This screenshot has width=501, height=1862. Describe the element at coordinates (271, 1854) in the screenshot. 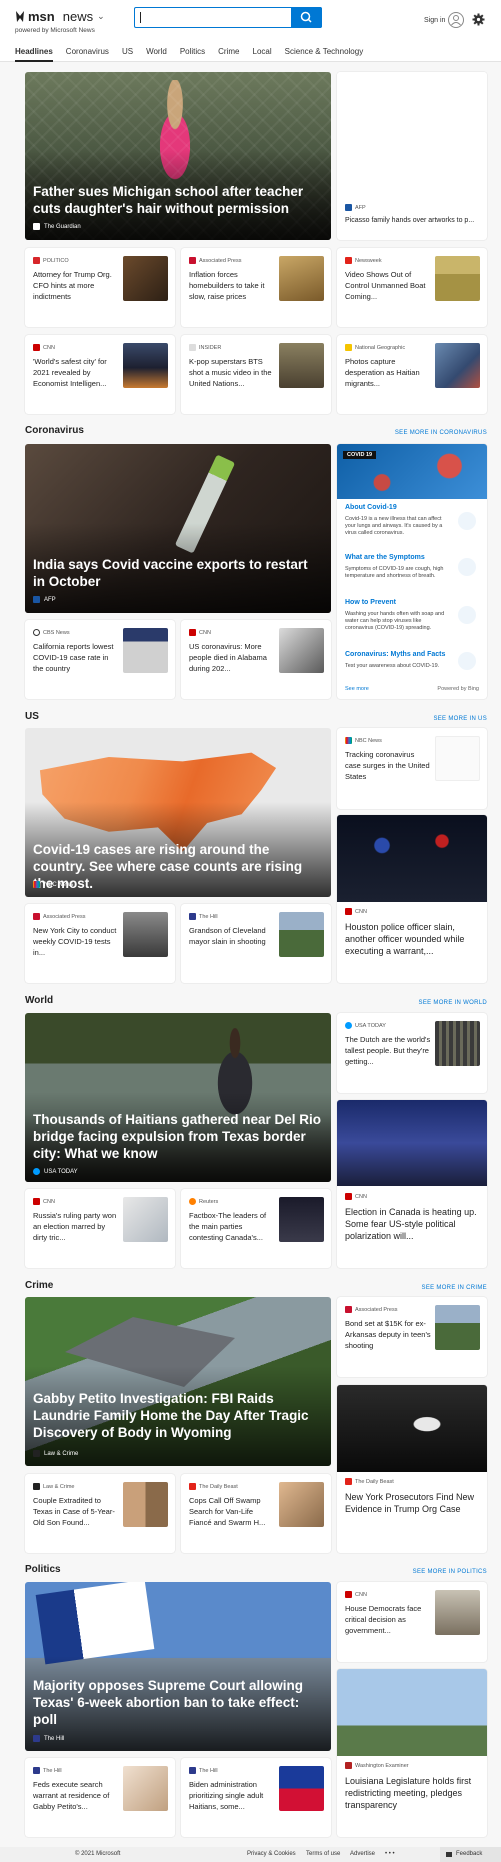

I see `privacy-link: Privacy & Cookies` at that location.